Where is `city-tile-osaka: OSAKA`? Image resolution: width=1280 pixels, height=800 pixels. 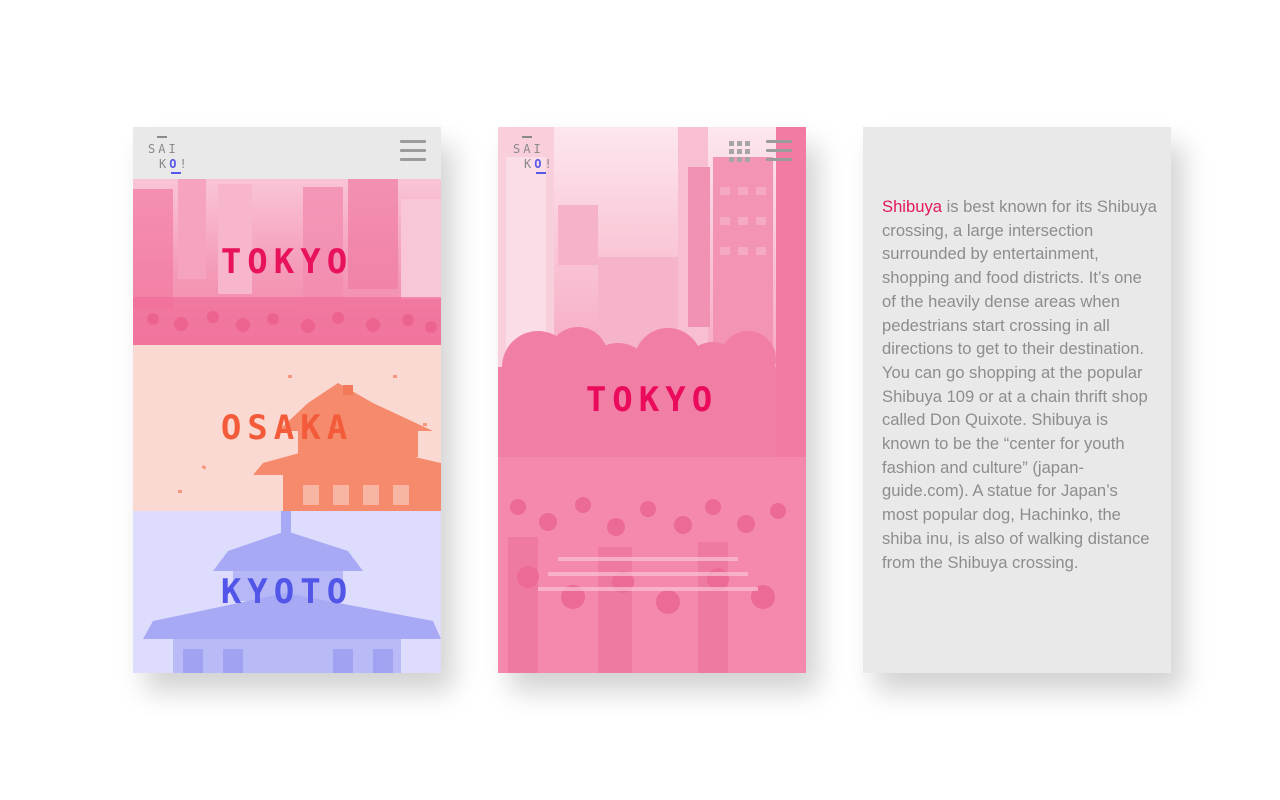
city-tile-osaka: OSAKA is located at coordinates (287, 428).